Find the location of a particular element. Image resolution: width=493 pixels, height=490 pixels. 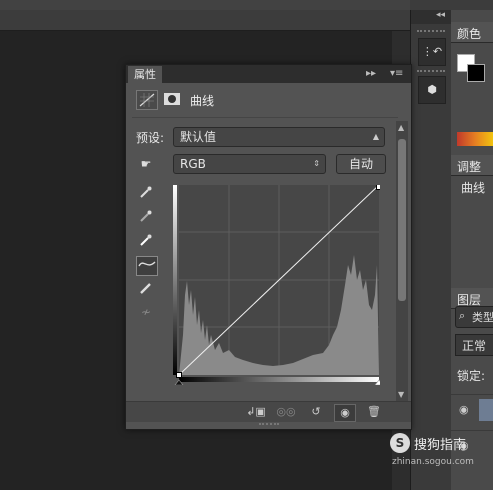

curve-point-black is located at coordinates (179, 375).